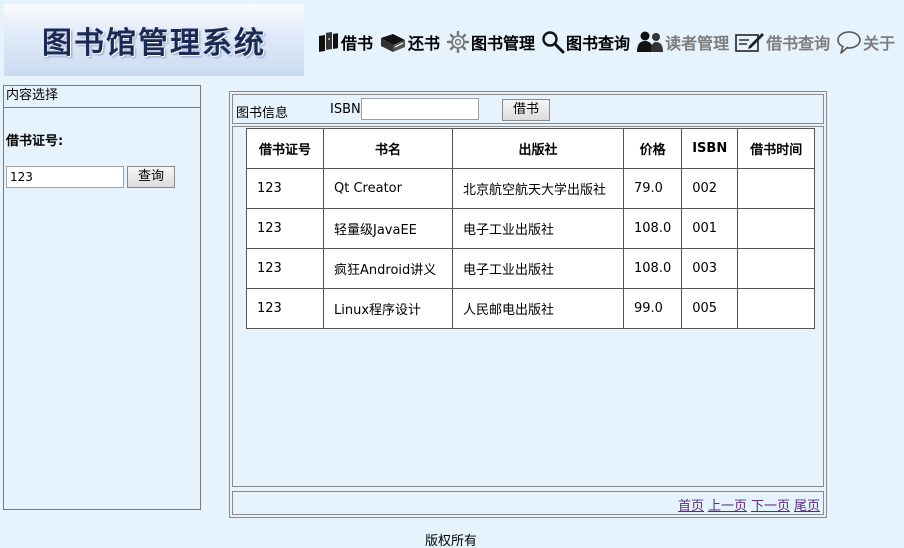  I want to click on nav-about: 关于, so click(865, 42).